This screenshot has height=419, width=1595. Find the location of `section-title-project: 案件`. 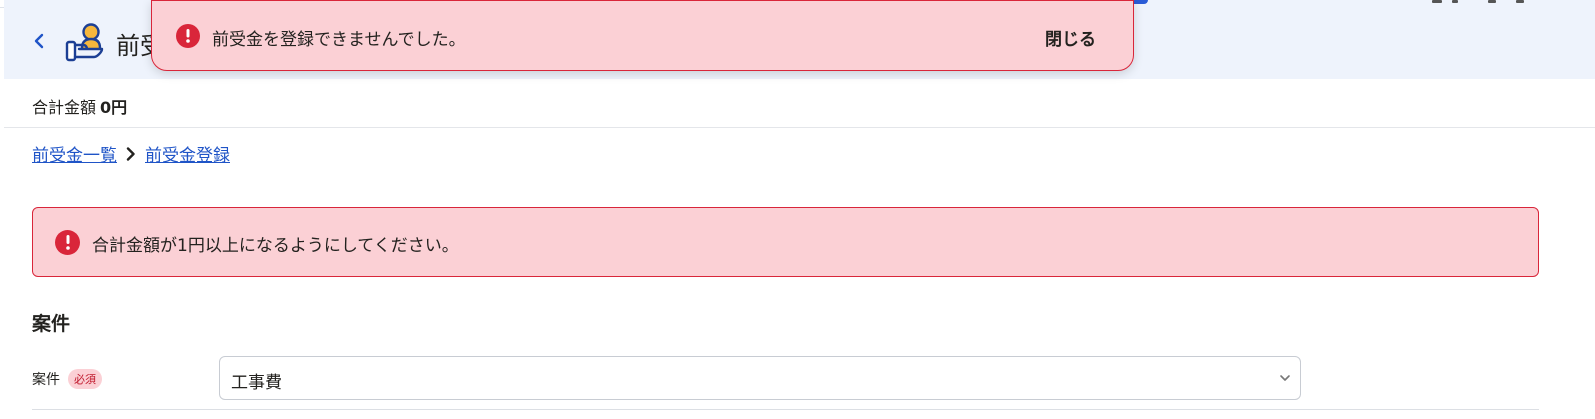

section-title-project: 案件 is located at coordinates (51, 324).